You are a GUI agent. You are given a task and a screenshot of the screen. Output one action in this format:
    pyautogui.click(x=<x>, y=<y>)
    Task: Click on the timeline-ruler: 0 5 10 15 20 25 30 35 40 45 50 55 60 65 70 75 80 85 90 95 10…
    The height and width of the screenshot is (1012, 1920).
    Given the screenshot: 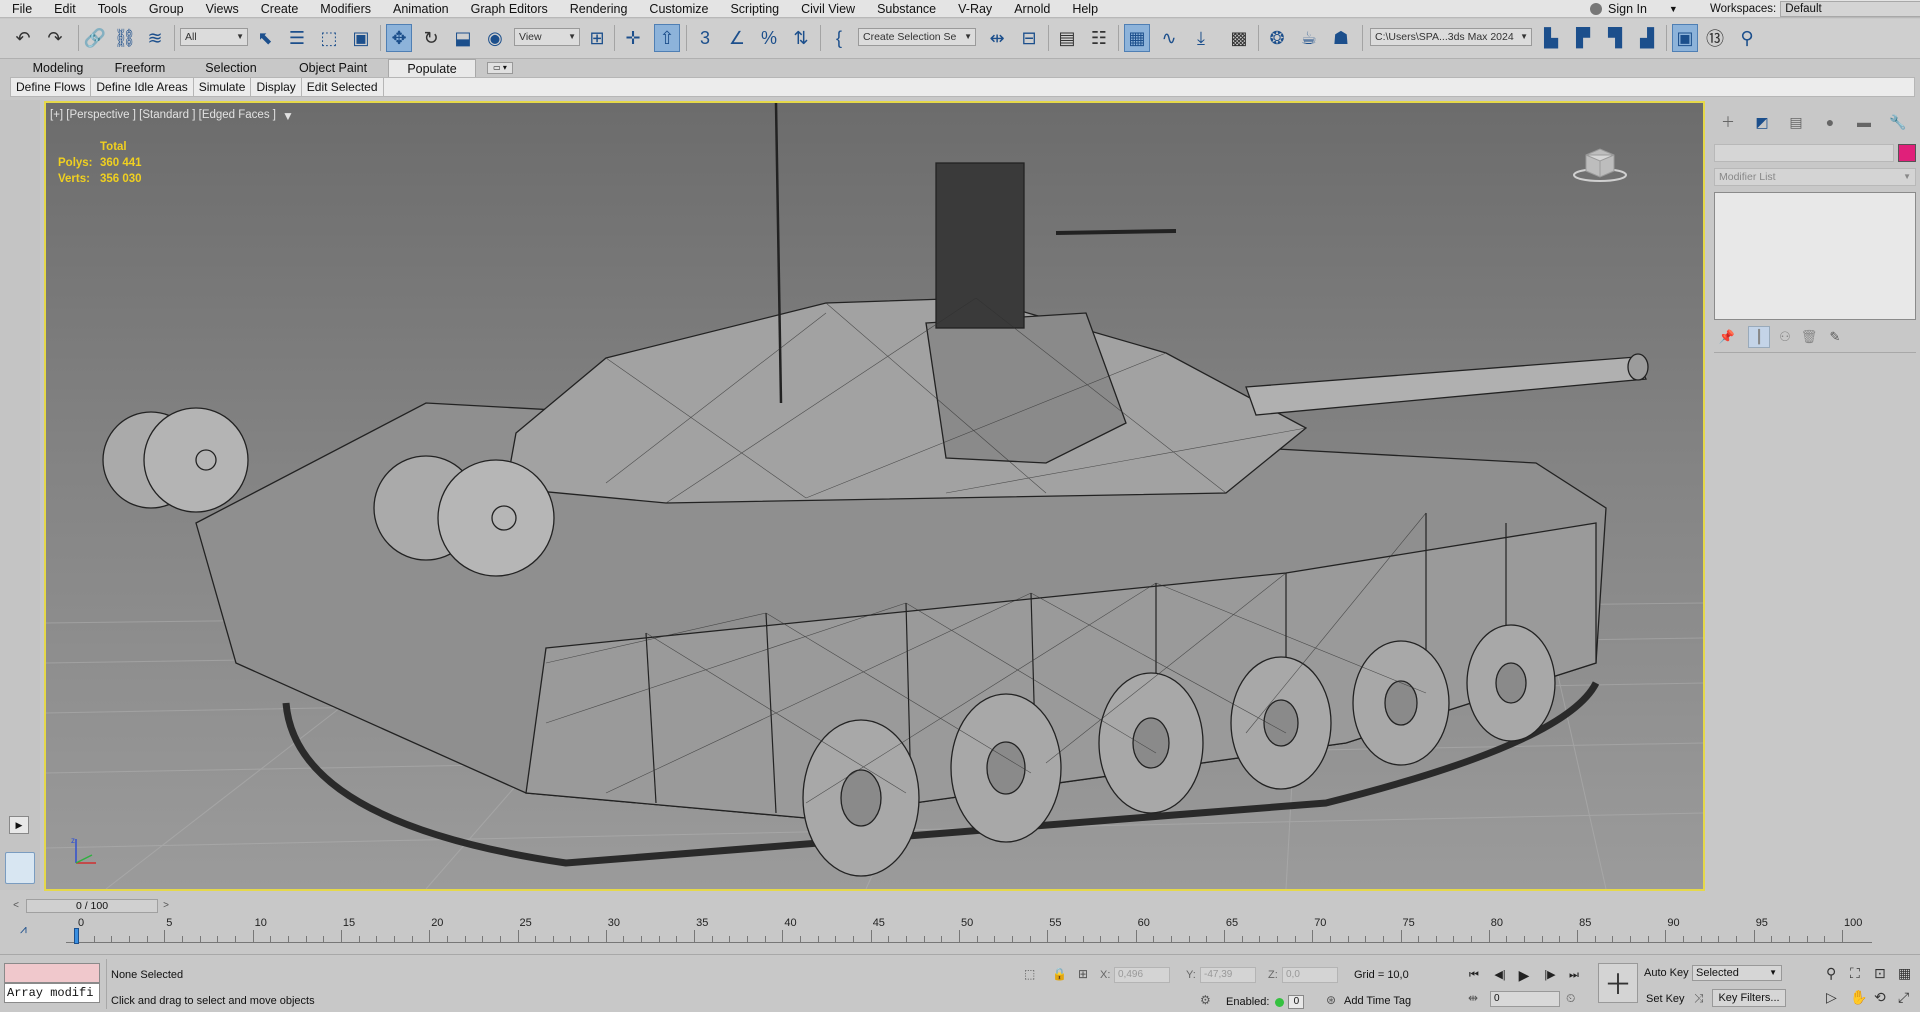 What is the action you would take?
    pyautogui.click(x=969, y=933)
    